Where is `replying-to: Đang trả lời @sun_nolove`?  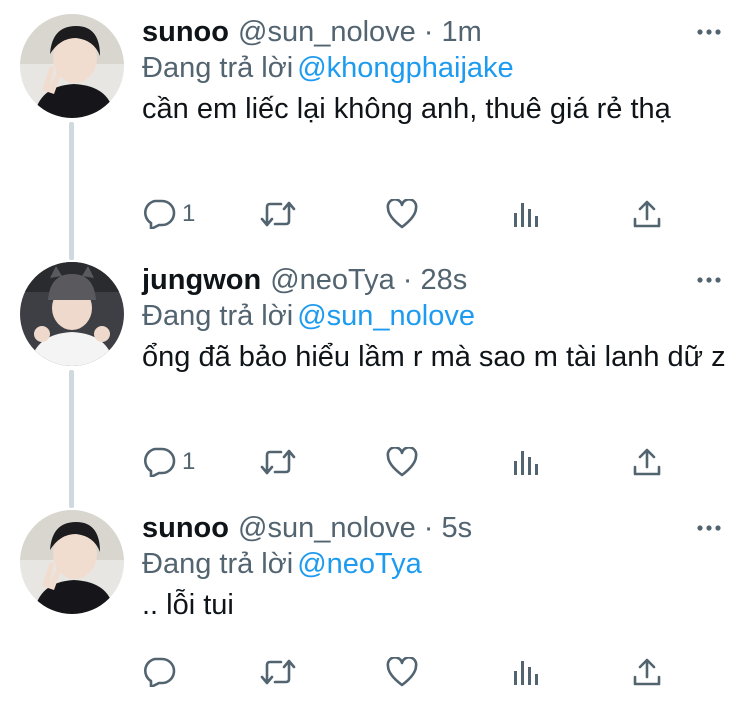
replying-to: Đang trả lời @sun_nolove is located at coordinates (434, 316).